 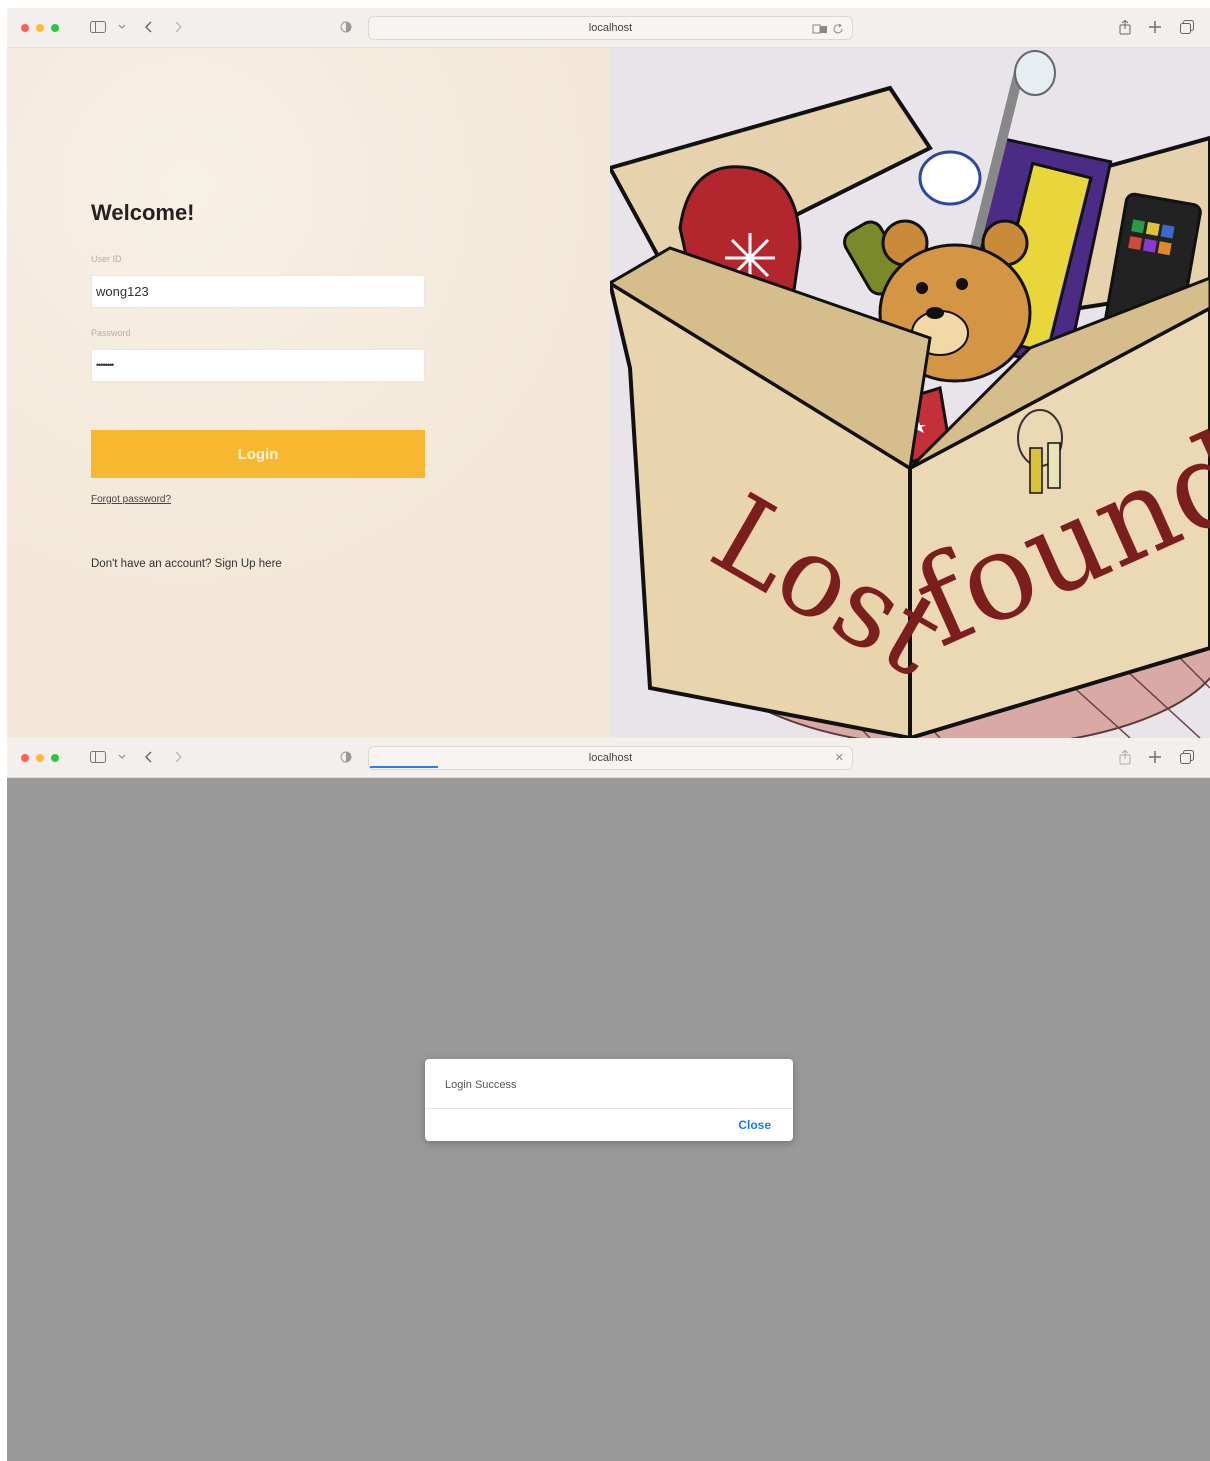 What do you see at coordinates (106, 259) in the screenshot?
I see `user-id-label: User ID` at bounding box center [106, 259].